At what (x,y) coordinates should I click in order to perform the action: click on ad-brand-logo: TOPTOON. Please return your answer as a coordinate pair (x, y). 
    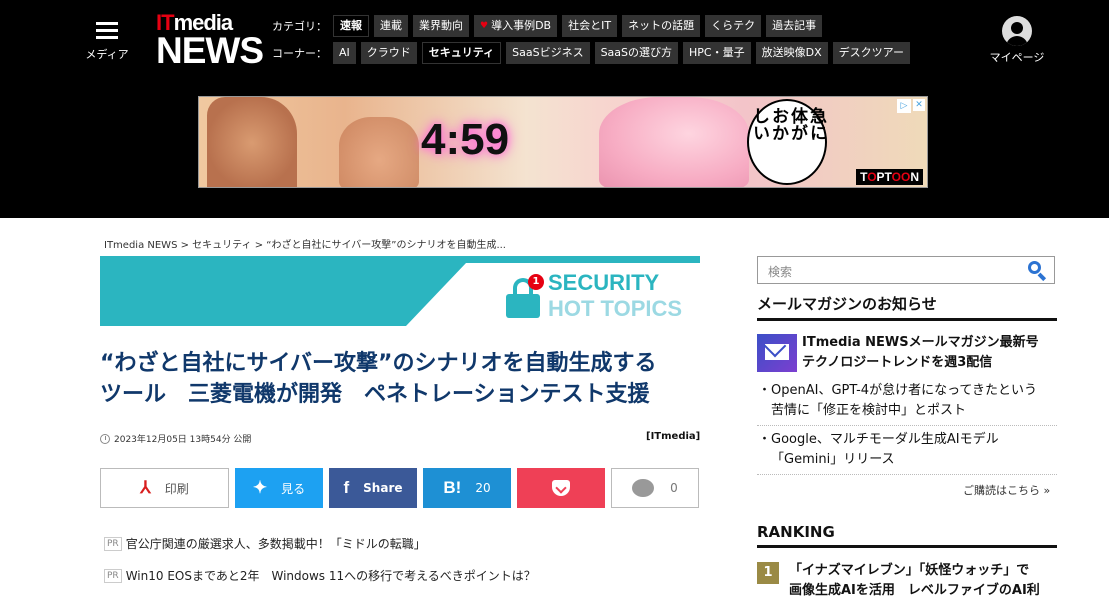
    Looking at the image, I should click on (889, 177).